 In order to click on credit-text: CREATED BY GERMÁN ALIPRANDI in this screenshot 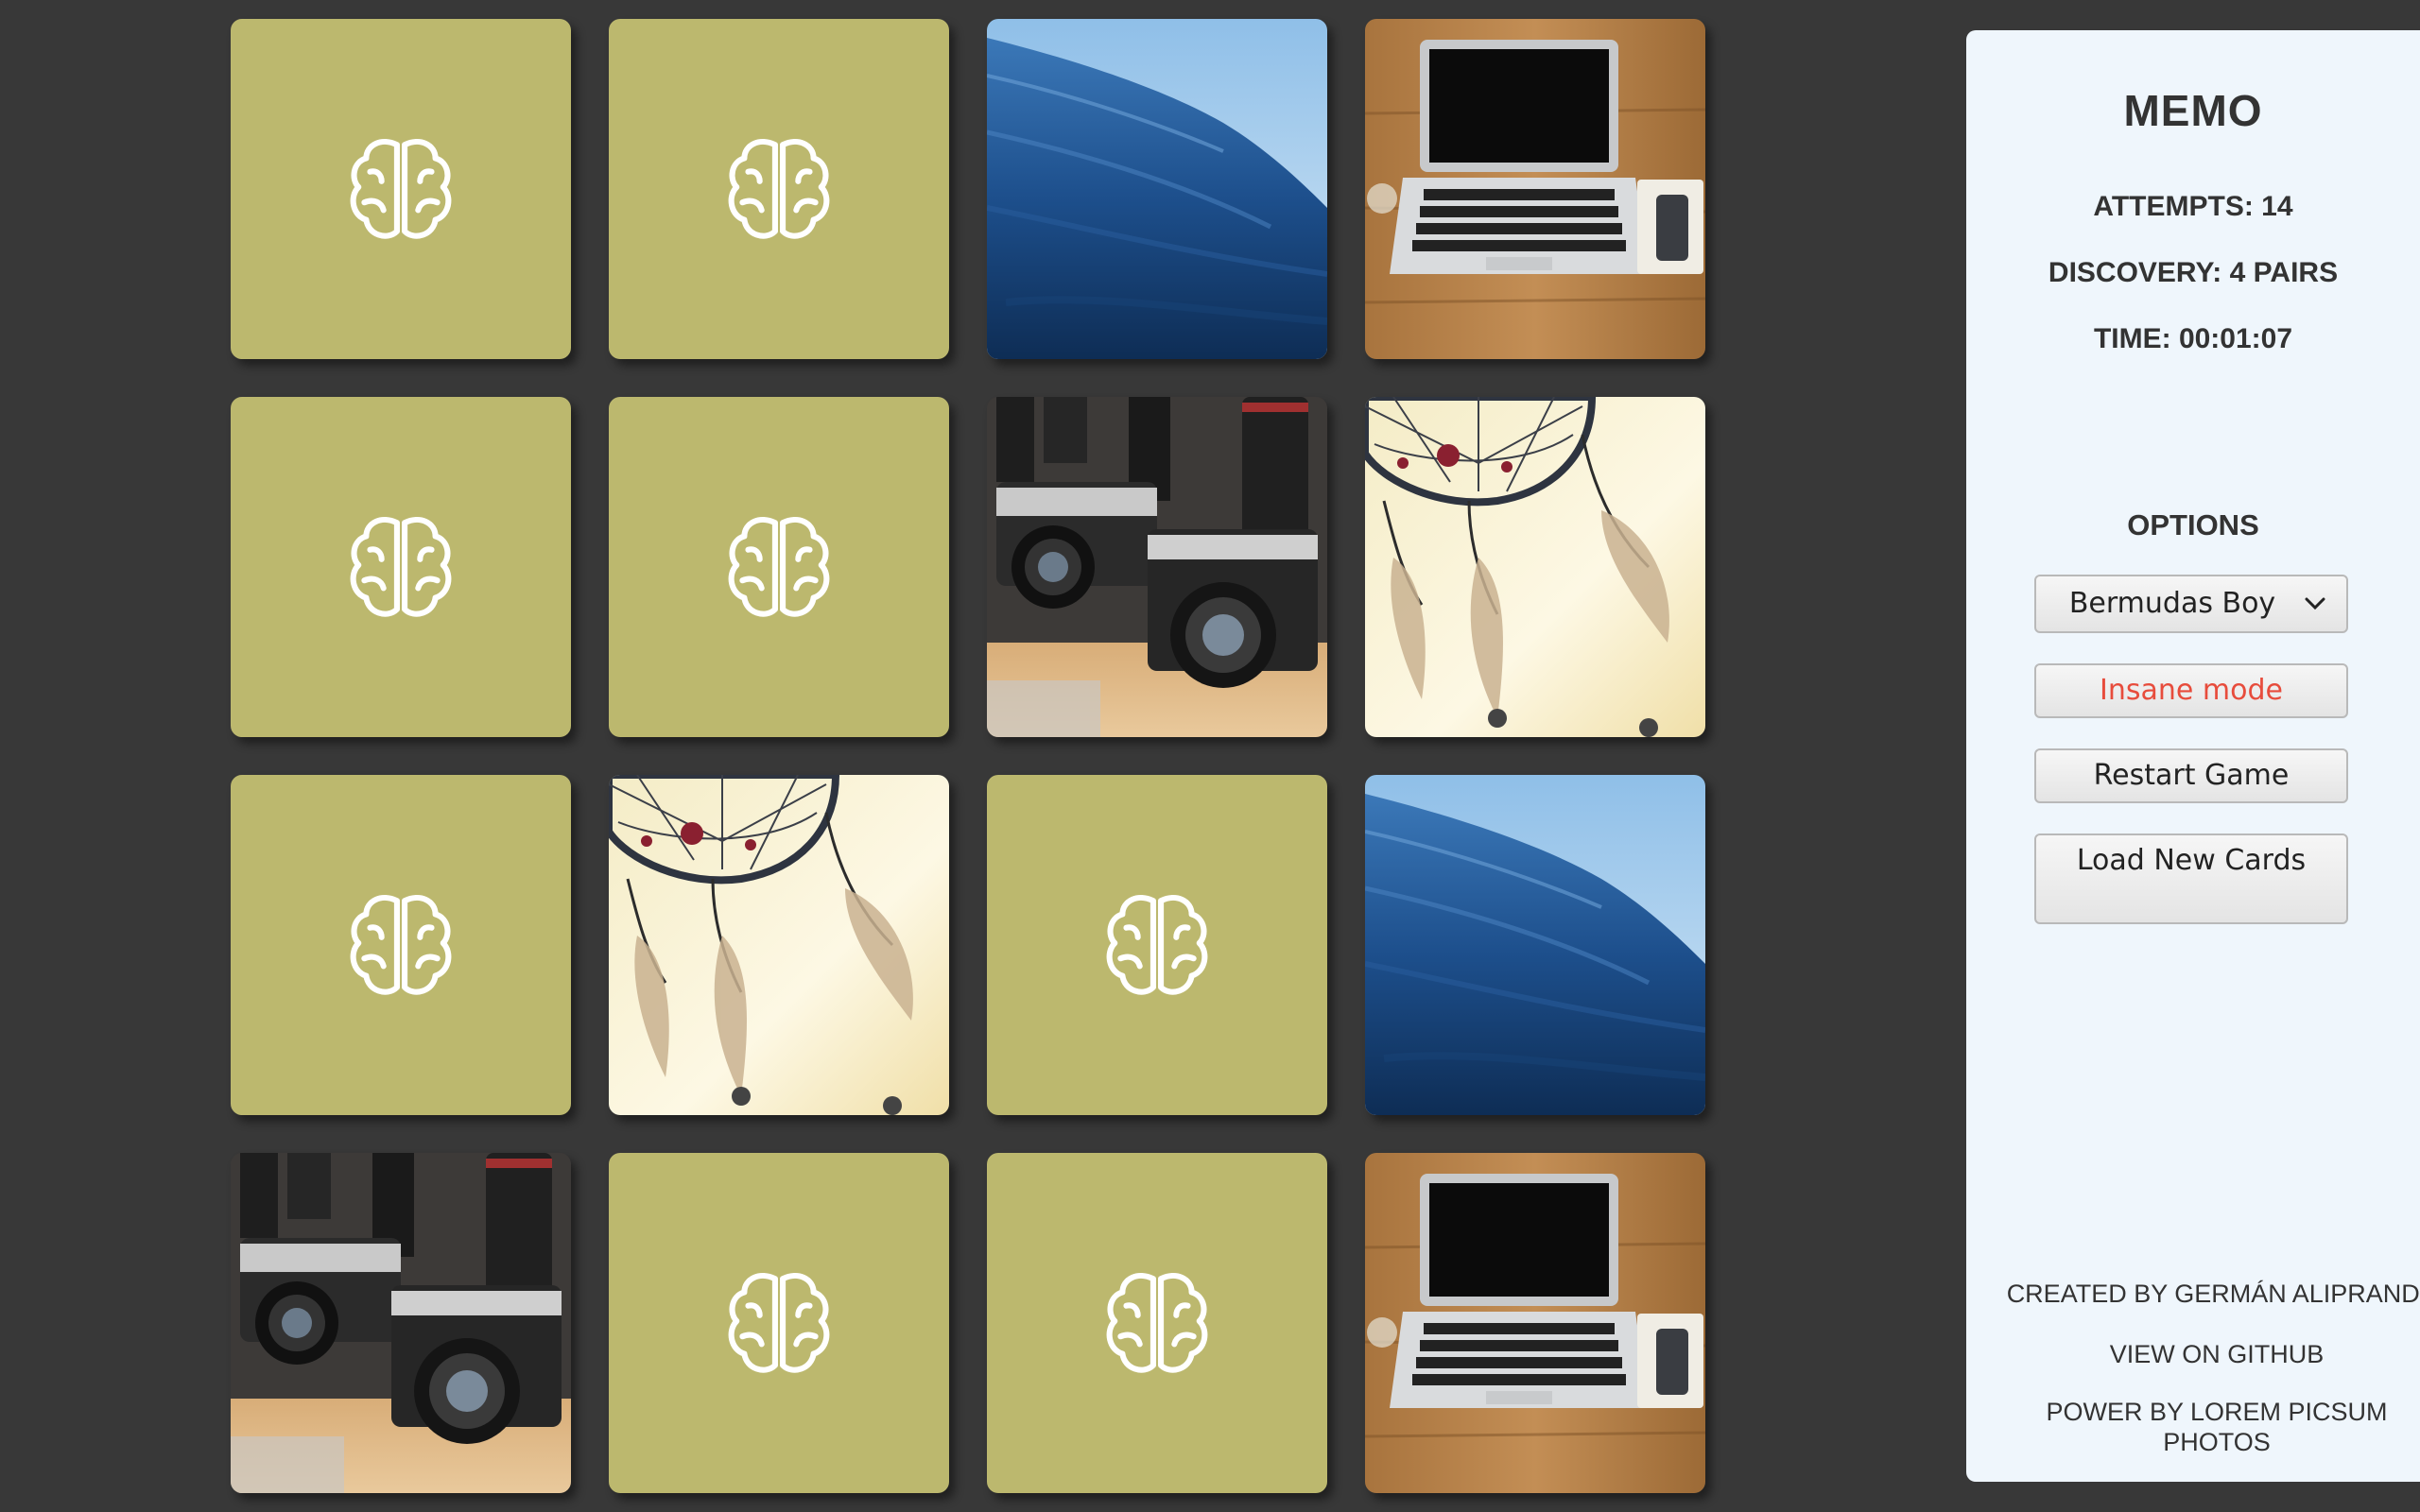, I will do `click(2213, 1294)`.